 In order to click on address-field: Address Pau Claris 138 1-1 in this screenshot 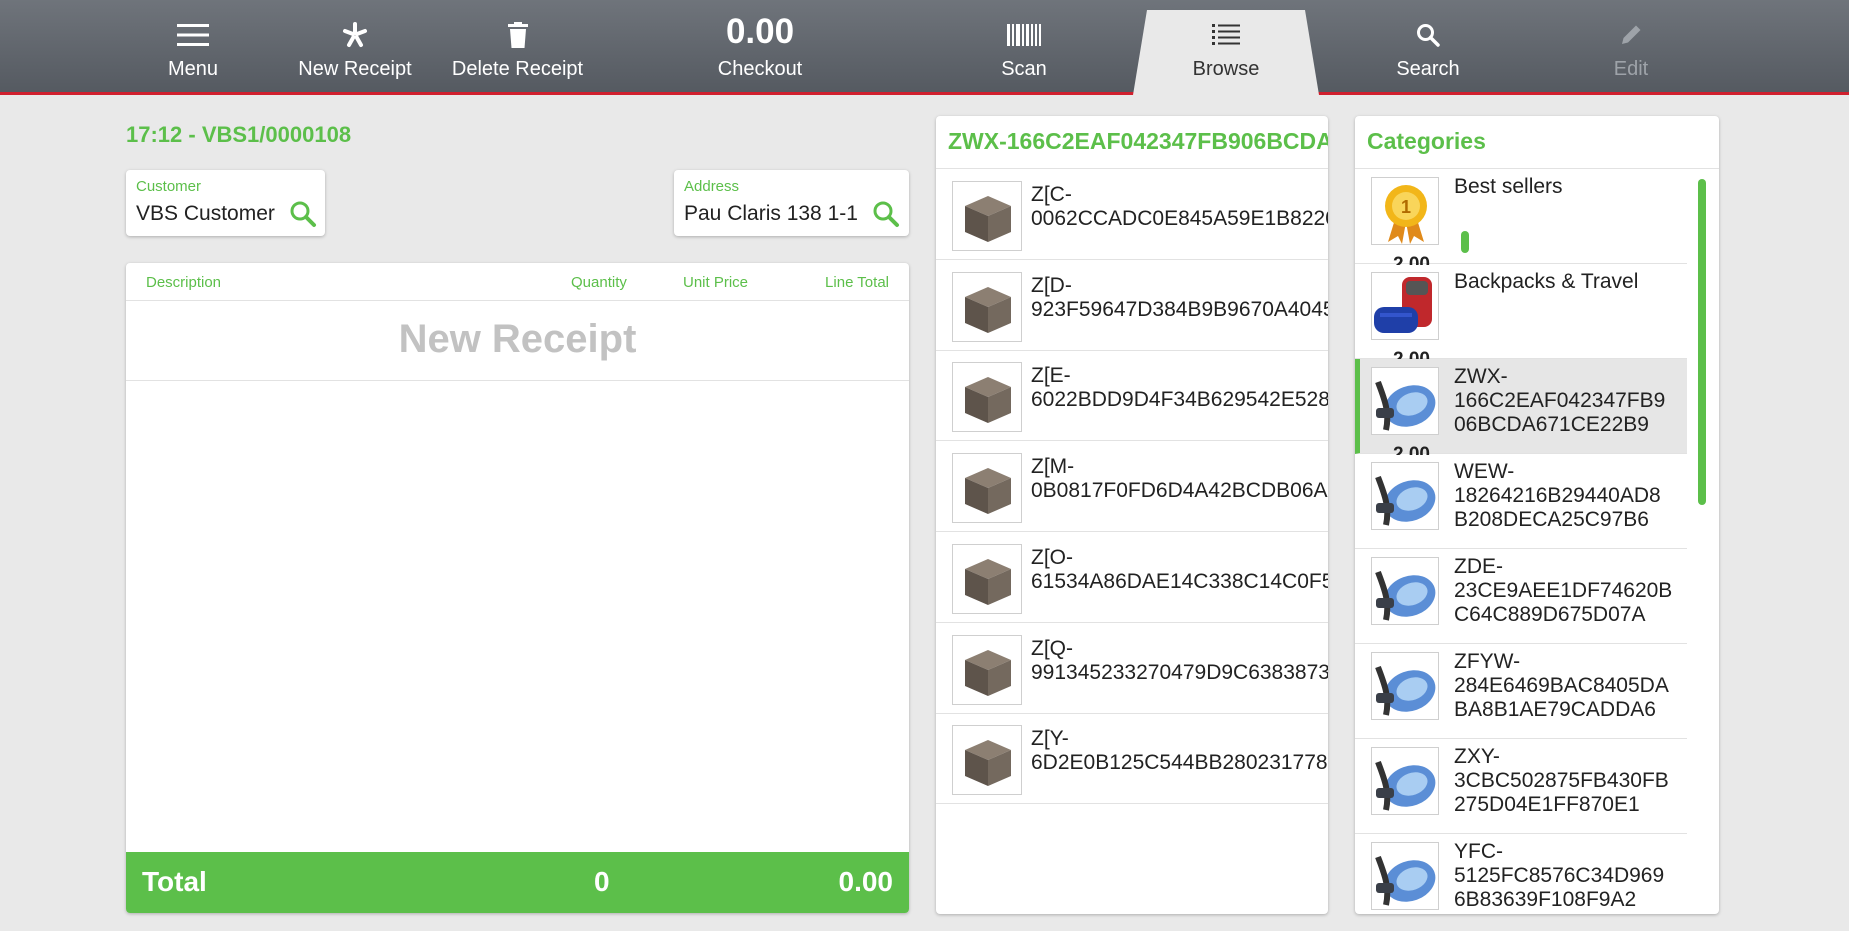, I will do `click(791, 203)`.